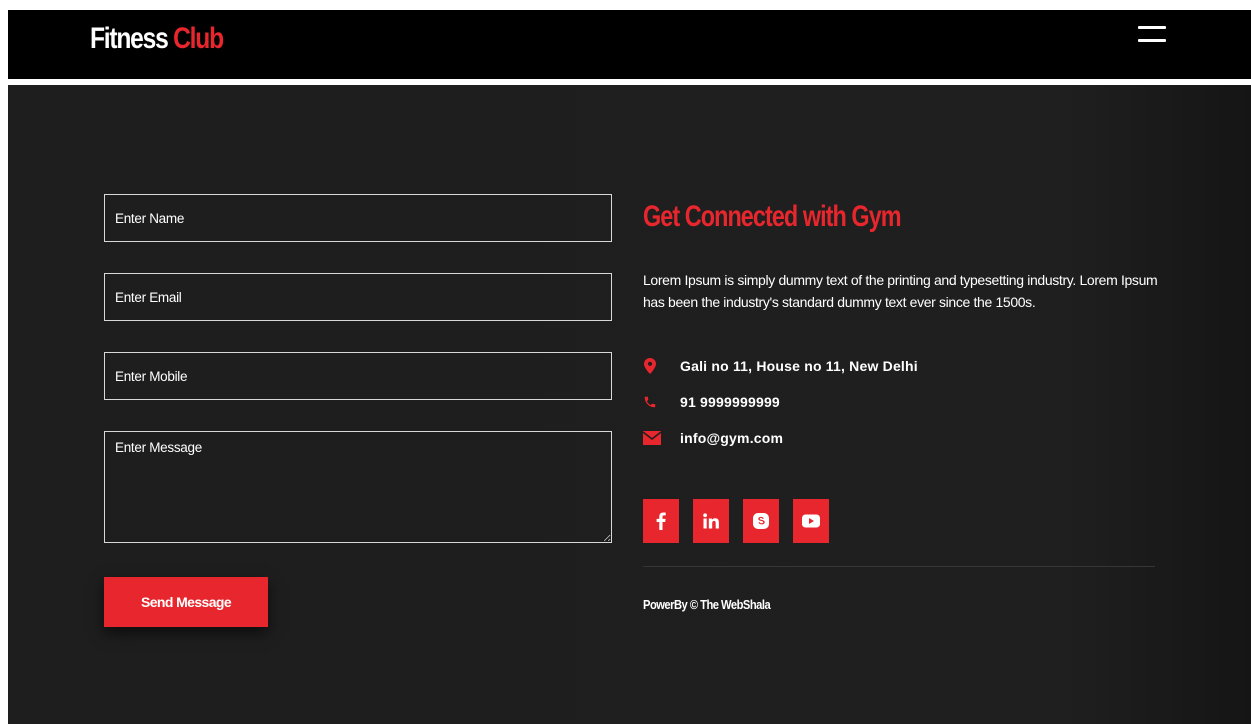 Image resolution: width=1251 pixels, height=724 pixels. I want to click on address-text: Gali no 11, House no 11, New Delhi, so click(799, 366).